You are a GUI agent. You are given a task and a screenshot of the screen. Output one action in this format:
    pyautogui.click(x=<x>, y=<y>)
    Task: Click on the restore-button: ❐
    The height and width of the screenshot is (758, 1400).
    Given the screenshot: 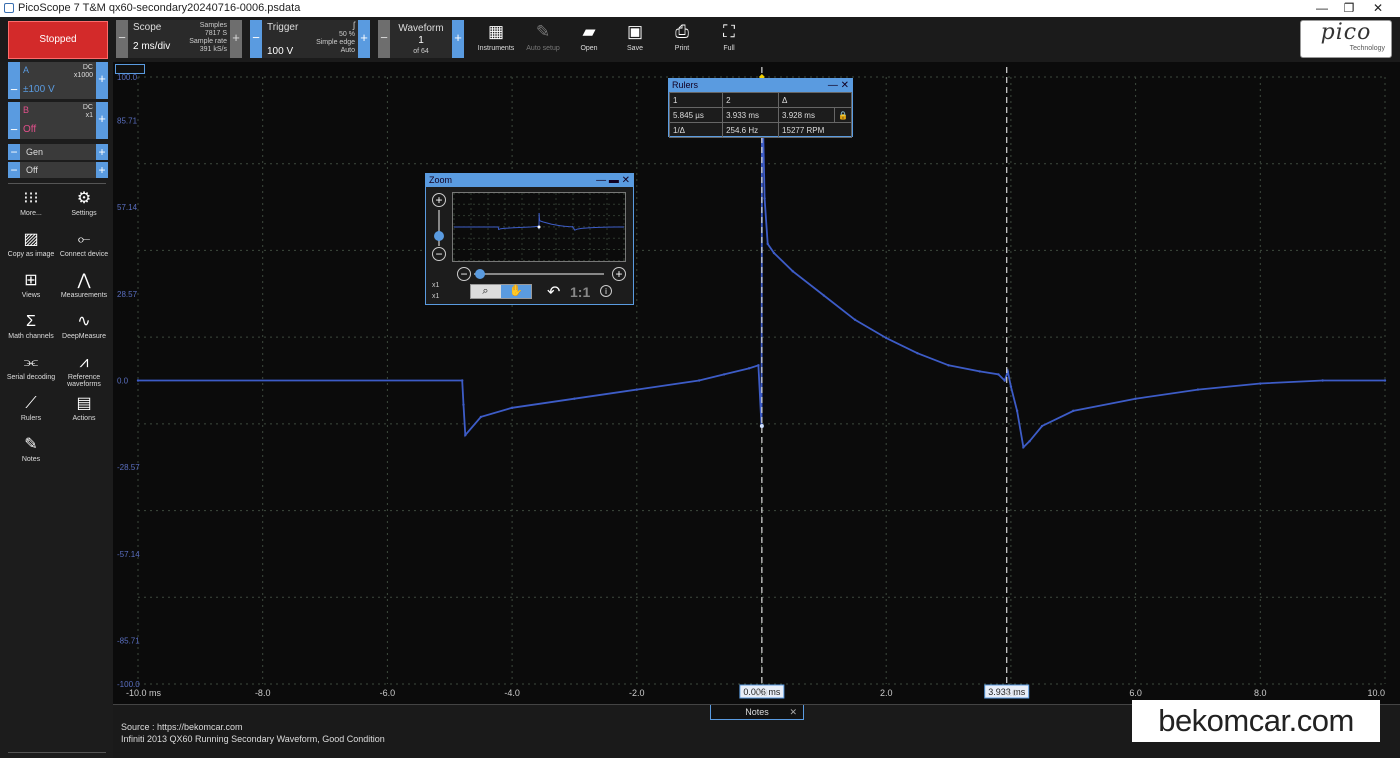 What is the action you would take?
    pyautogui.click(x=1349, y=8)
    